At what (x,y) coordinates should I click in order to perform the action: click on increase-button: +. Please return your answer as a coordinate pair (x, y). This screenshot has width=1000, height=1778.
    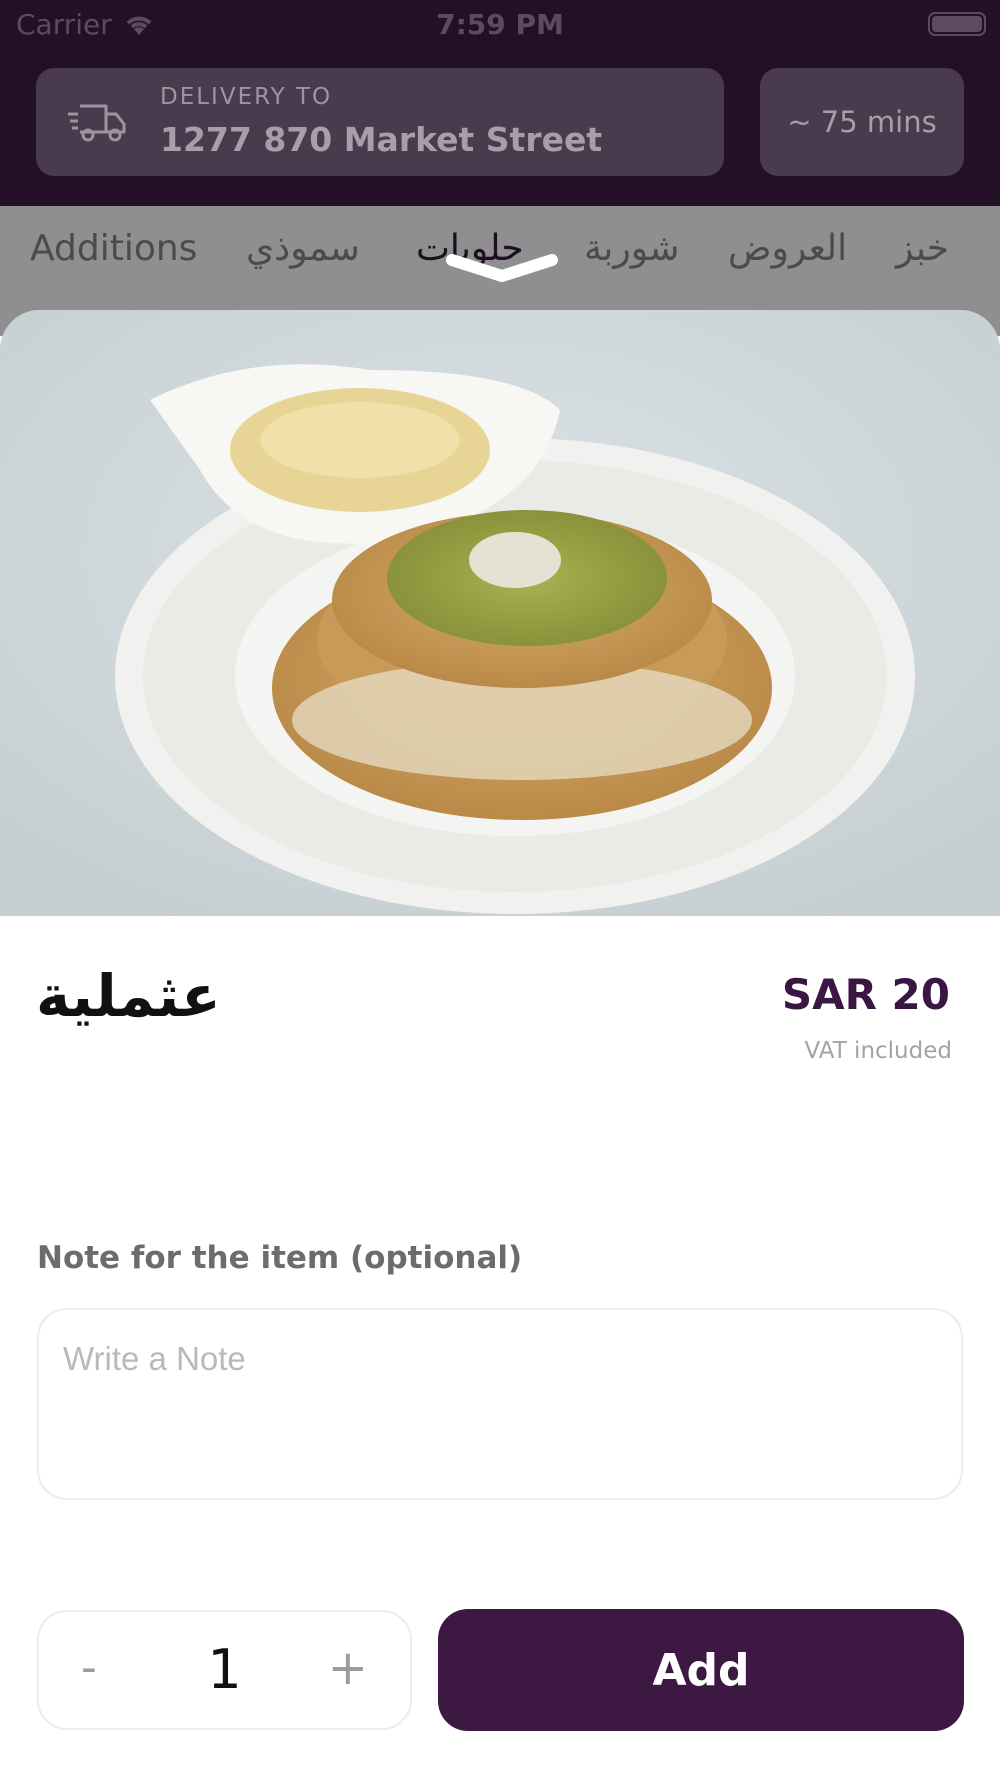
    Looking at the image, I should click on (348, 1668).